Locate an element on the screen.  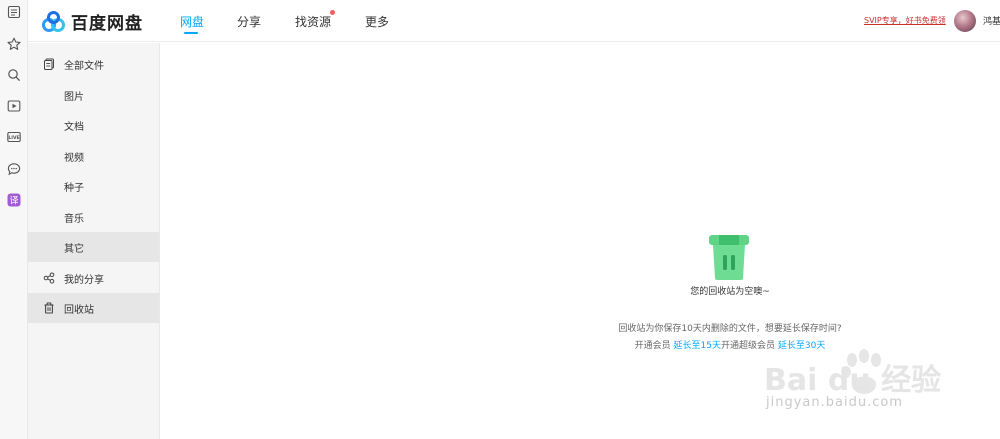
trash-icon is located at coordinates (49, 308).